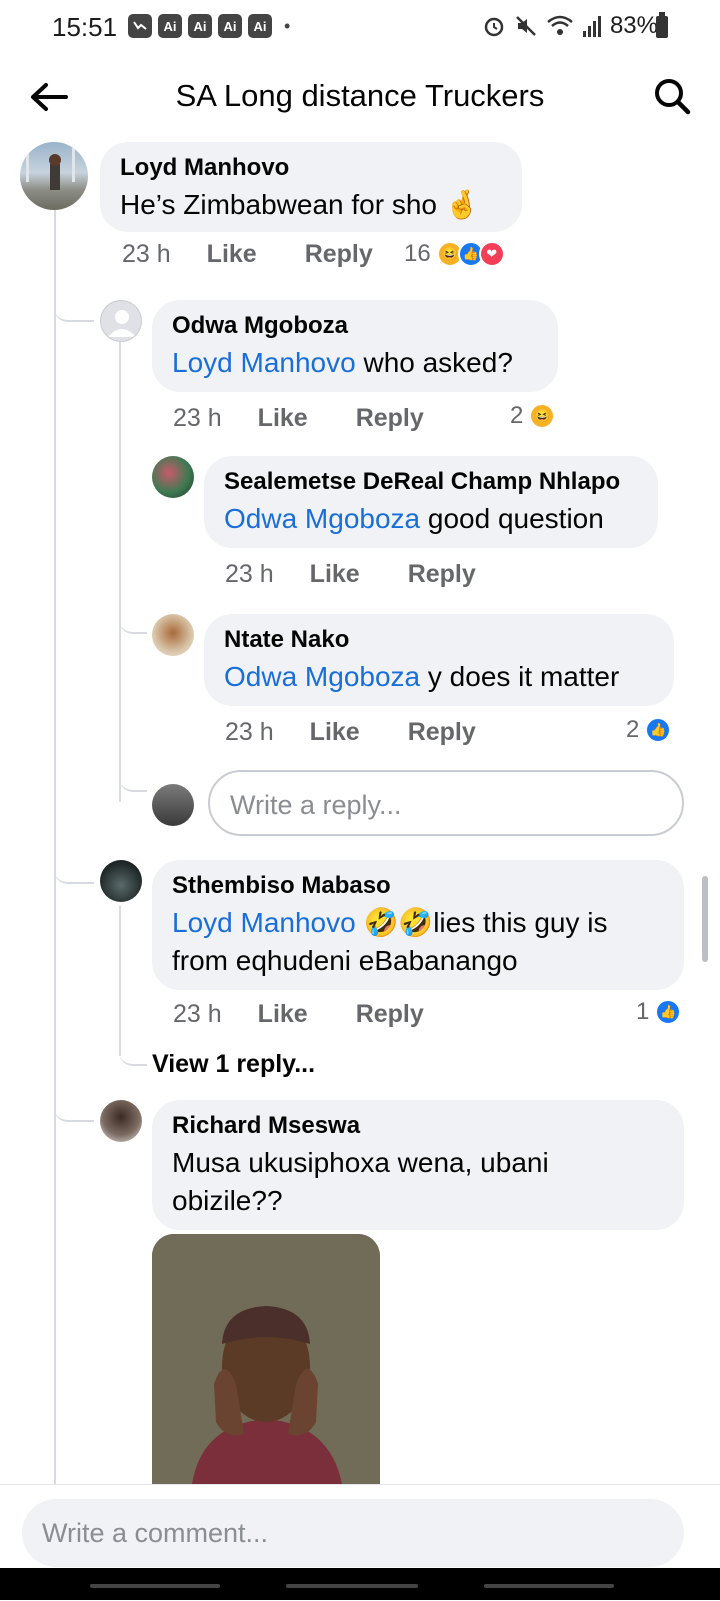  I want to click on love-reaction-icon: ❤, so click(491, 254).